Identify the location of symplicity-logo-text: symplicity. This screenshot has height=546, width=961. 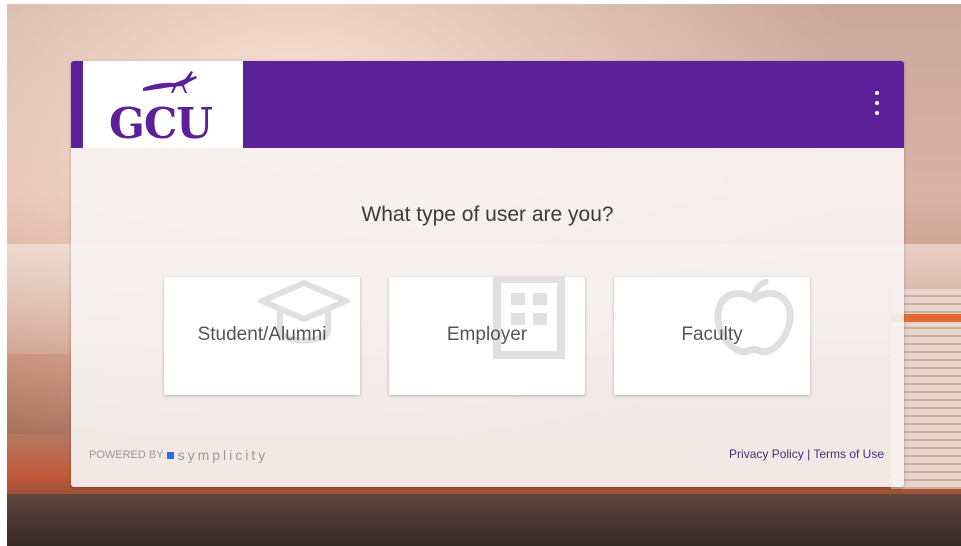
(223, 455).